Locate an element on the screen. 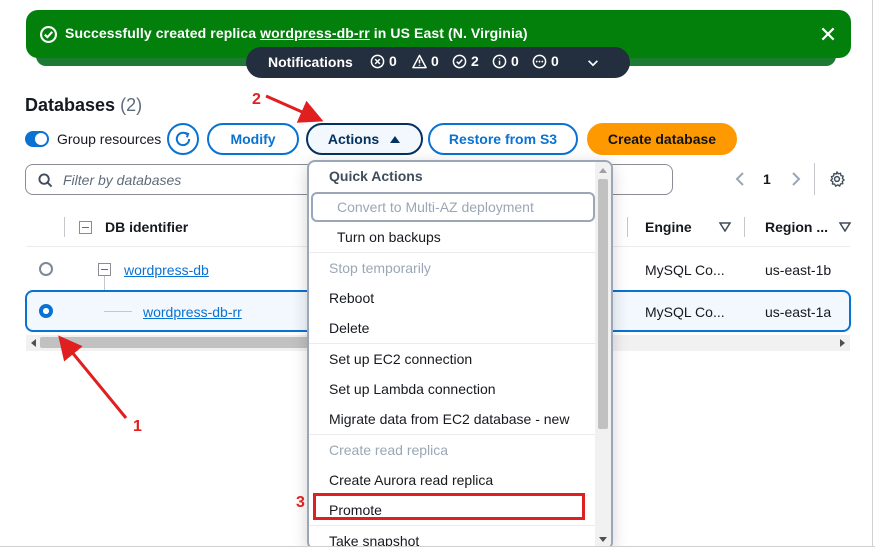 This screenshot has width=875, height=547. menu-item-delete: Delete is located at coordinates (349, 328).